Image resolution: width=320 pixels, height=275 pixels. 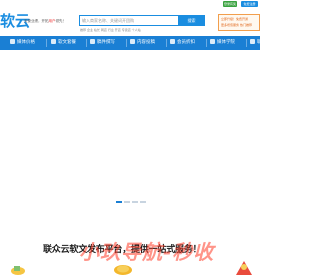 What do you see at coordinates (92, 41) in the screenshot?
I see `write-icon` at bounding box center [92, 41].